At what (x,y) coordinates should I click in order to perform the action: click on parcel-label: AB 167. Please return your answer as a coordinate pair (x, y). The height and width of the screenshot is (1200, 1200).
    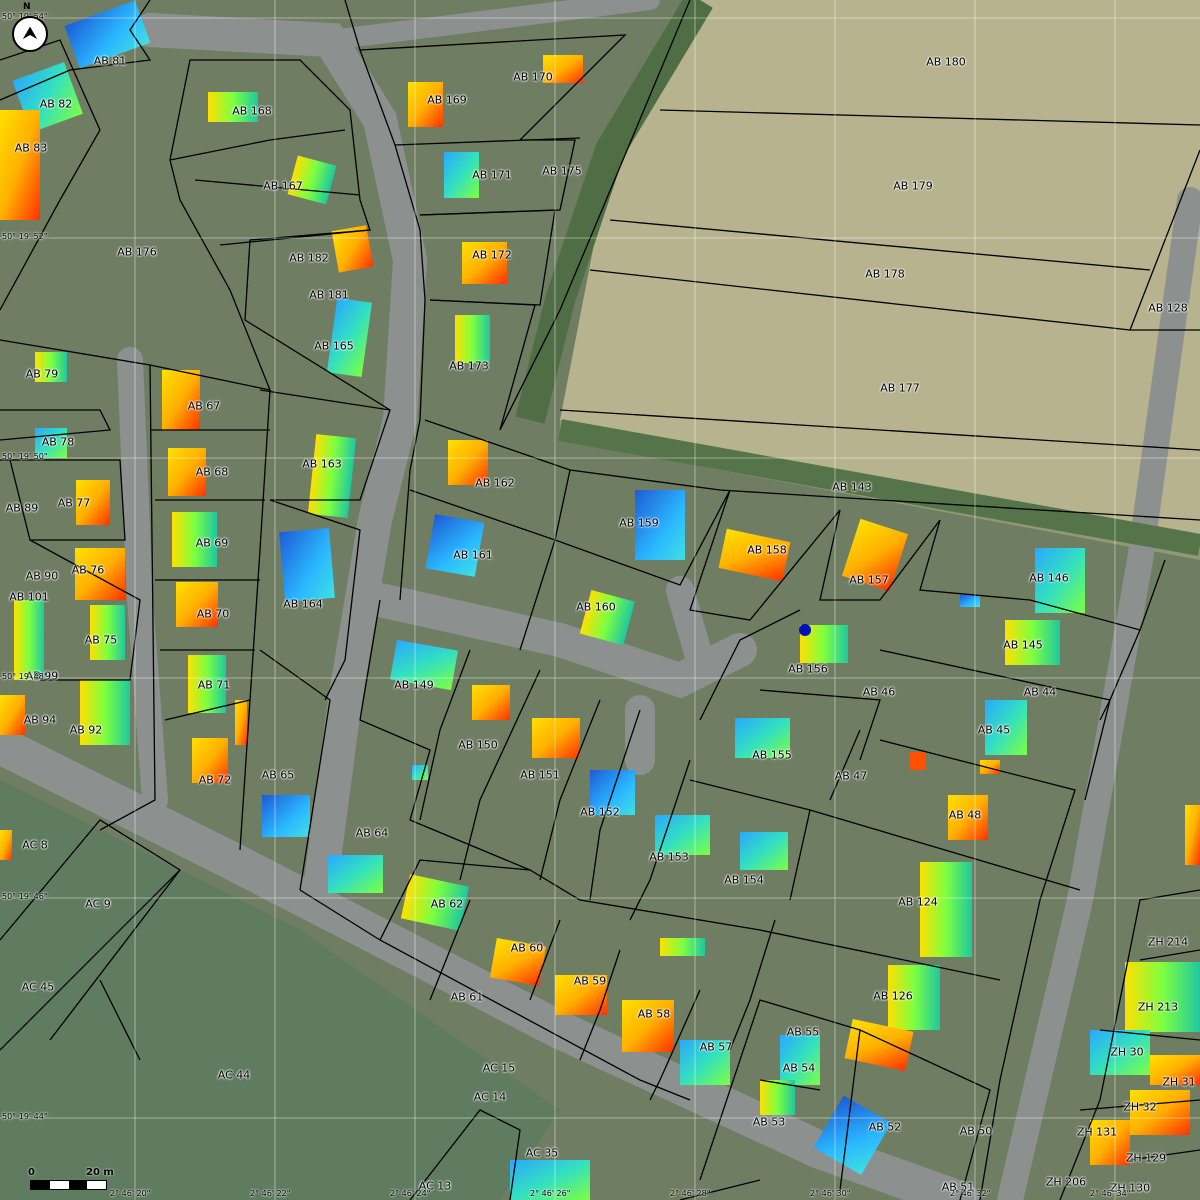
    Looking at the image, I should click on (283, 186).